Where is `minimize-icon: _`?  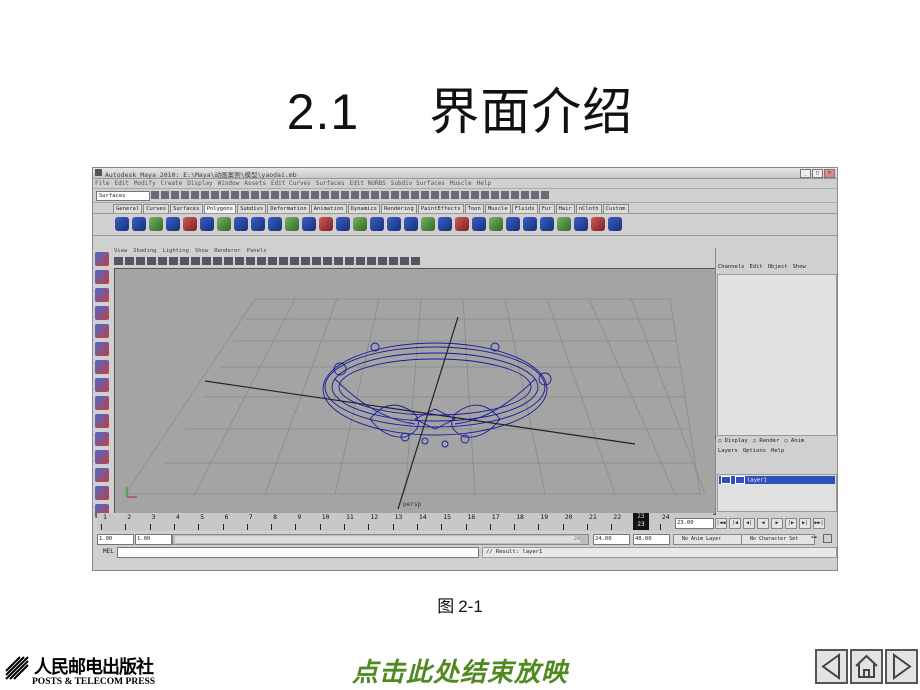 minimize-icon: _ is located at coordinates (805, 173).